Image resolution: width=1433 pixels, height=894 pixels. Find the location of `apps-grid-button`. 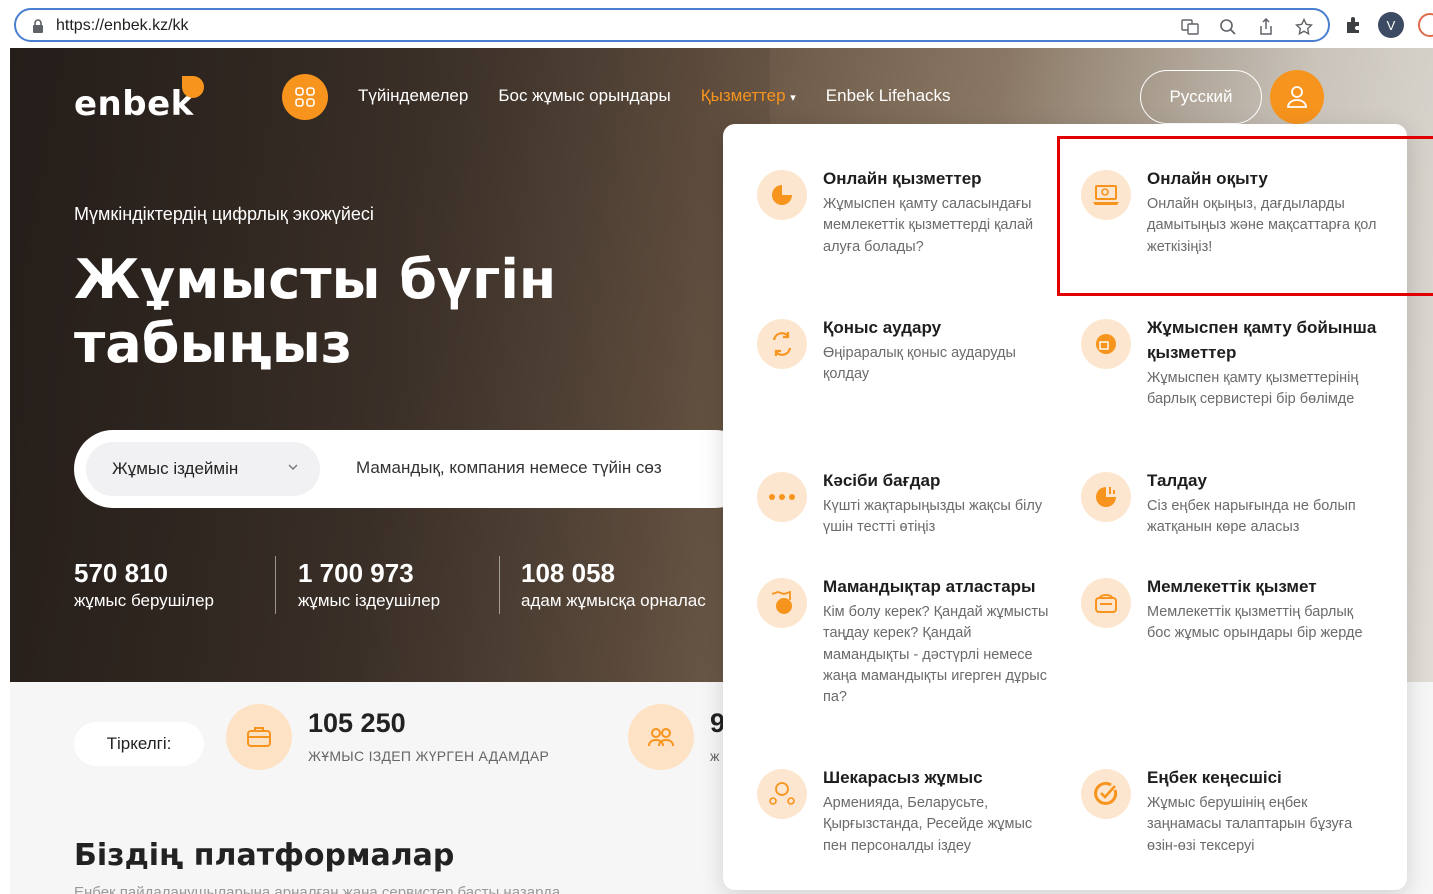

apps-grid-button is located at coordinates (305, 97).